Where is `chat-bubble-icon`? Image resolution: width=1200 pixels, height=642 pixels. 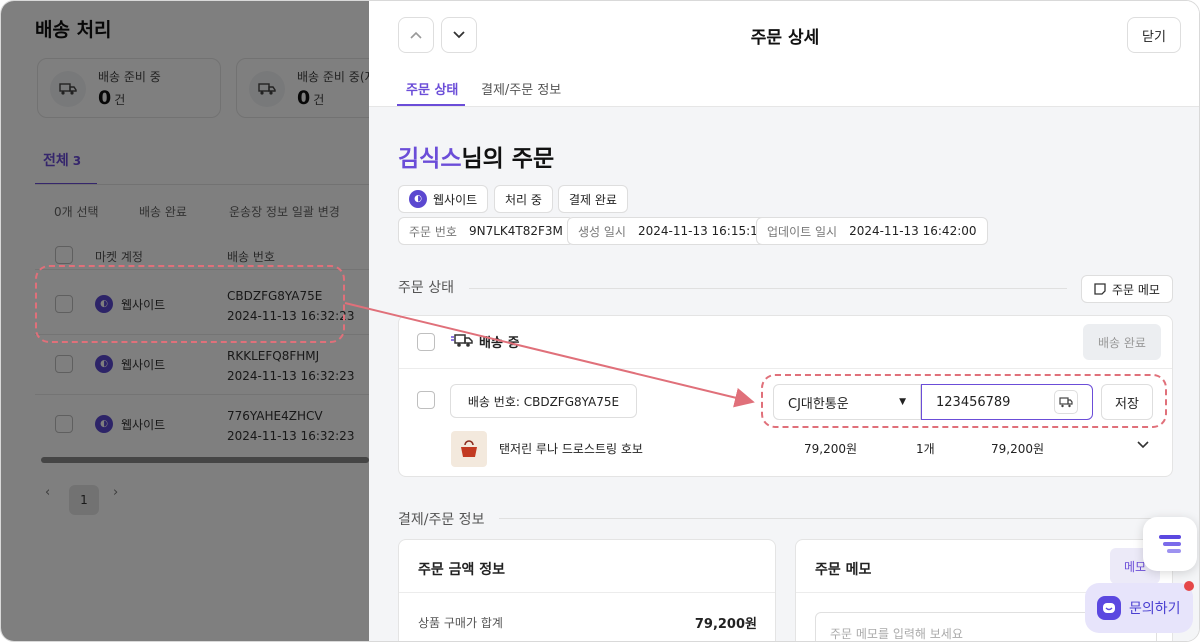 chat-bubble-icon is located at coordinates (1109, 608).